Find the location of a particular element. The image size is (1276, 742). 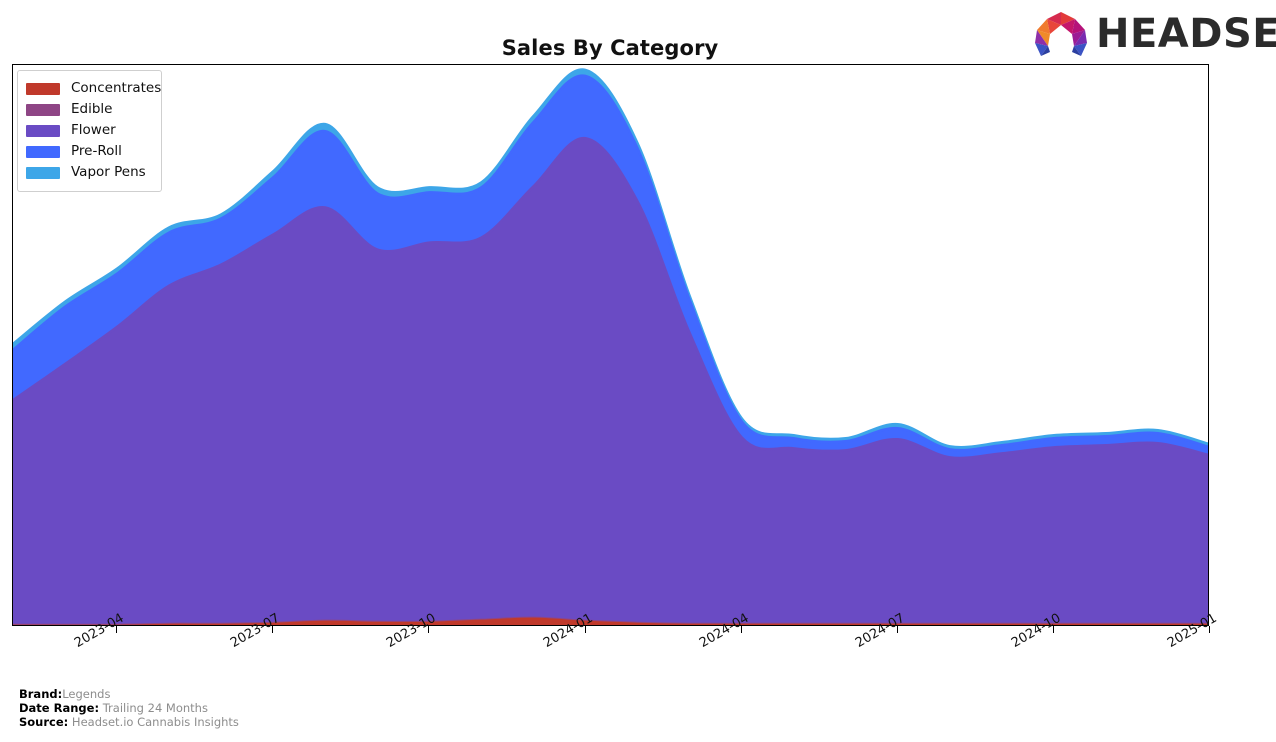

legend-swatch-pre-roll is located at coordinates (43, 151).